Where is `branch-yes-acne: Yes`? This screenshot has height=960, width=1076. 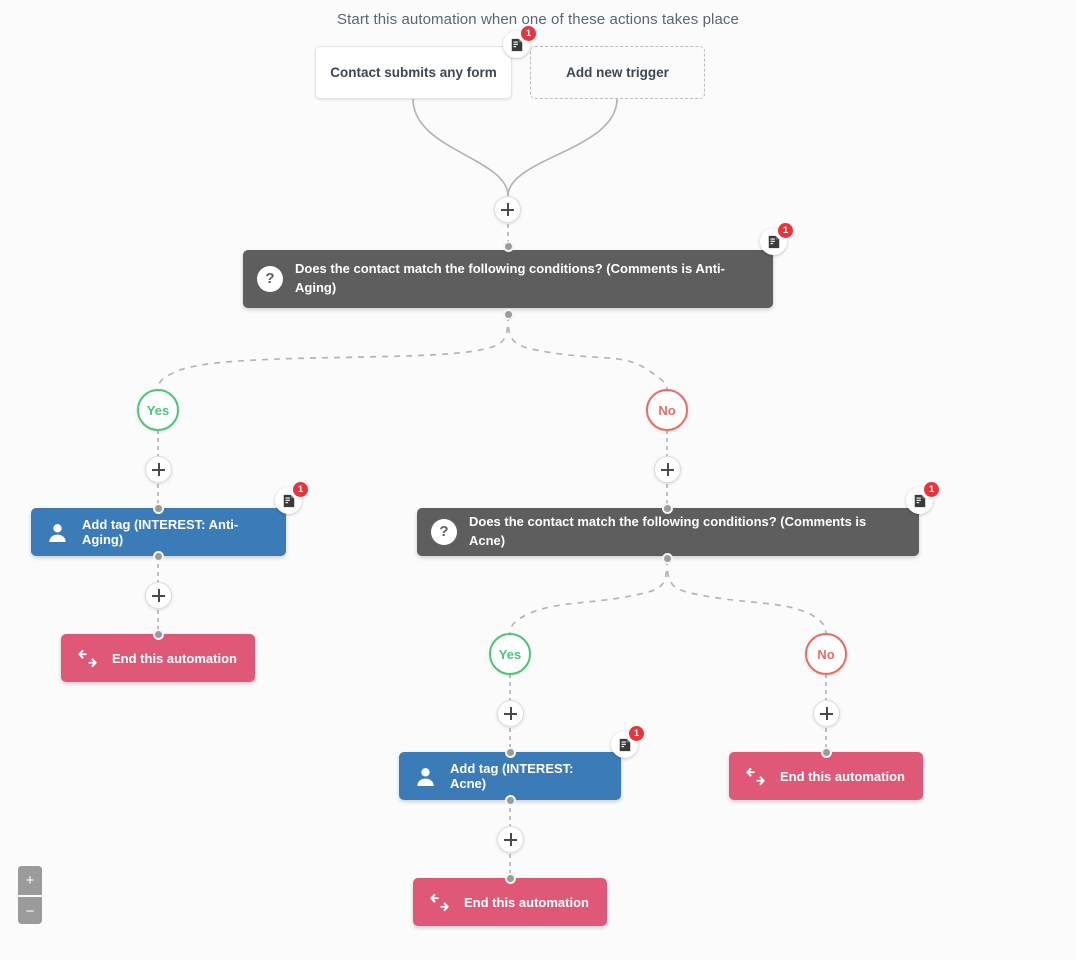
branch-yes-acne: Yes is located at coordinates (510, 654).